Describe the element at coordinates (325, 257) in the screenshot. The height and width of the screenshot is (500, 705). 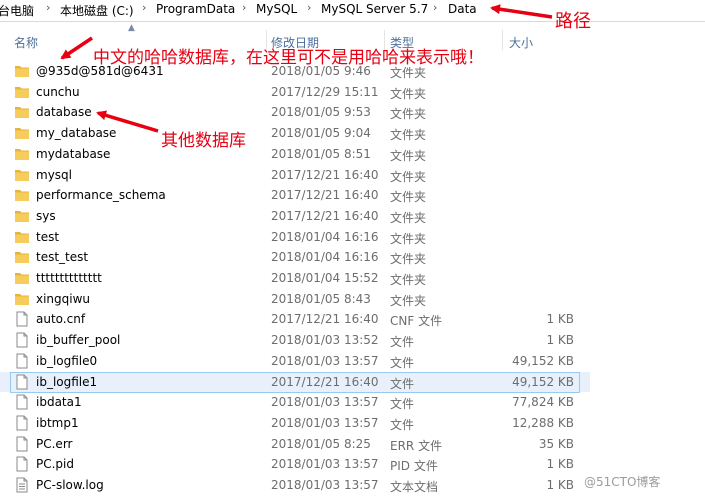
I see `file-date: 2018/01/04 16:16` at that location.